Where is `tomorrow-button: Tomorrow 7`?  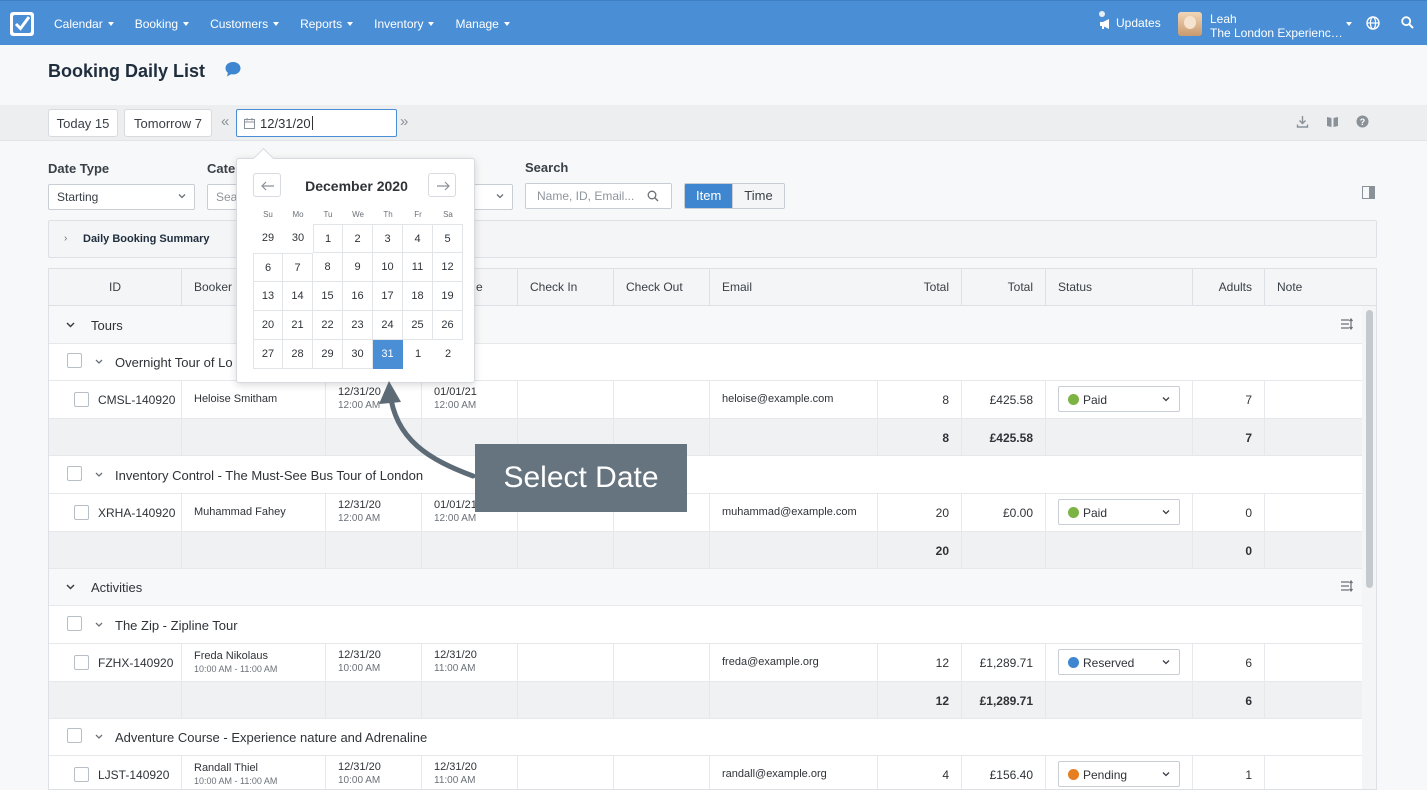
tomorrow-button: Tomorrow 7 is located at coordinates (168, 123).